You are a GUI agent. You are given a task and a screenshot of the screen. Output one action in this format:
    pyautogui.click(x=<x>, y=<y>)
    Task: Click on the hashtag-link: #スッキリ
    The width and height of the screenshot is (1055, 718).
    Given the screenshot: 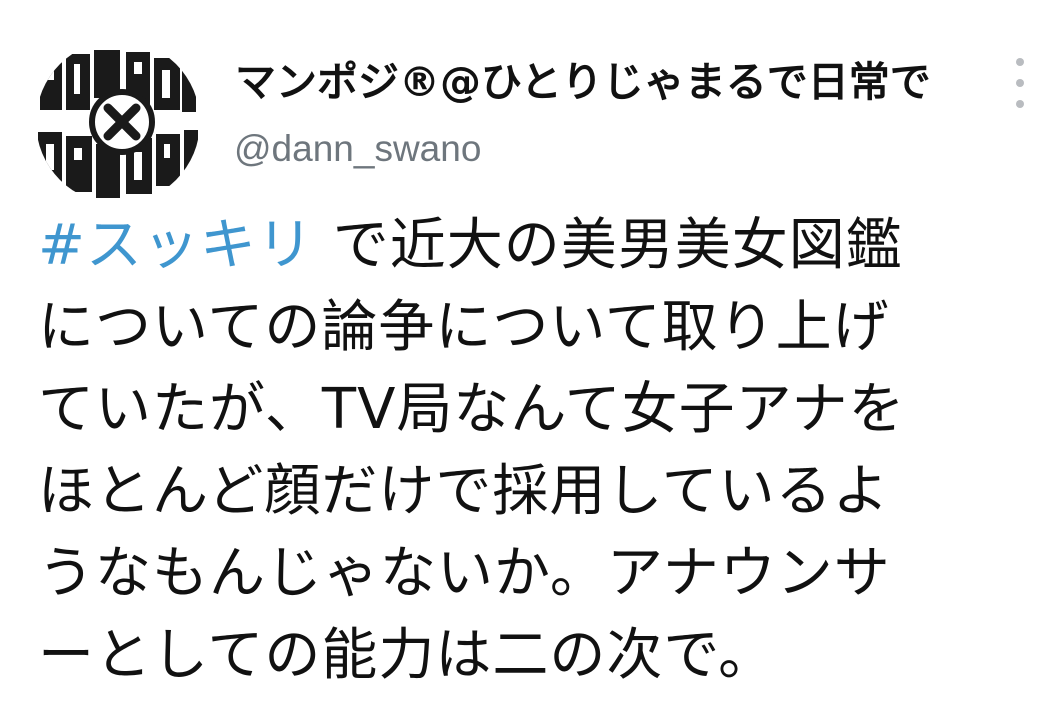 What is the action you would take?
    pyautogui.click(x=176, y=245)
    